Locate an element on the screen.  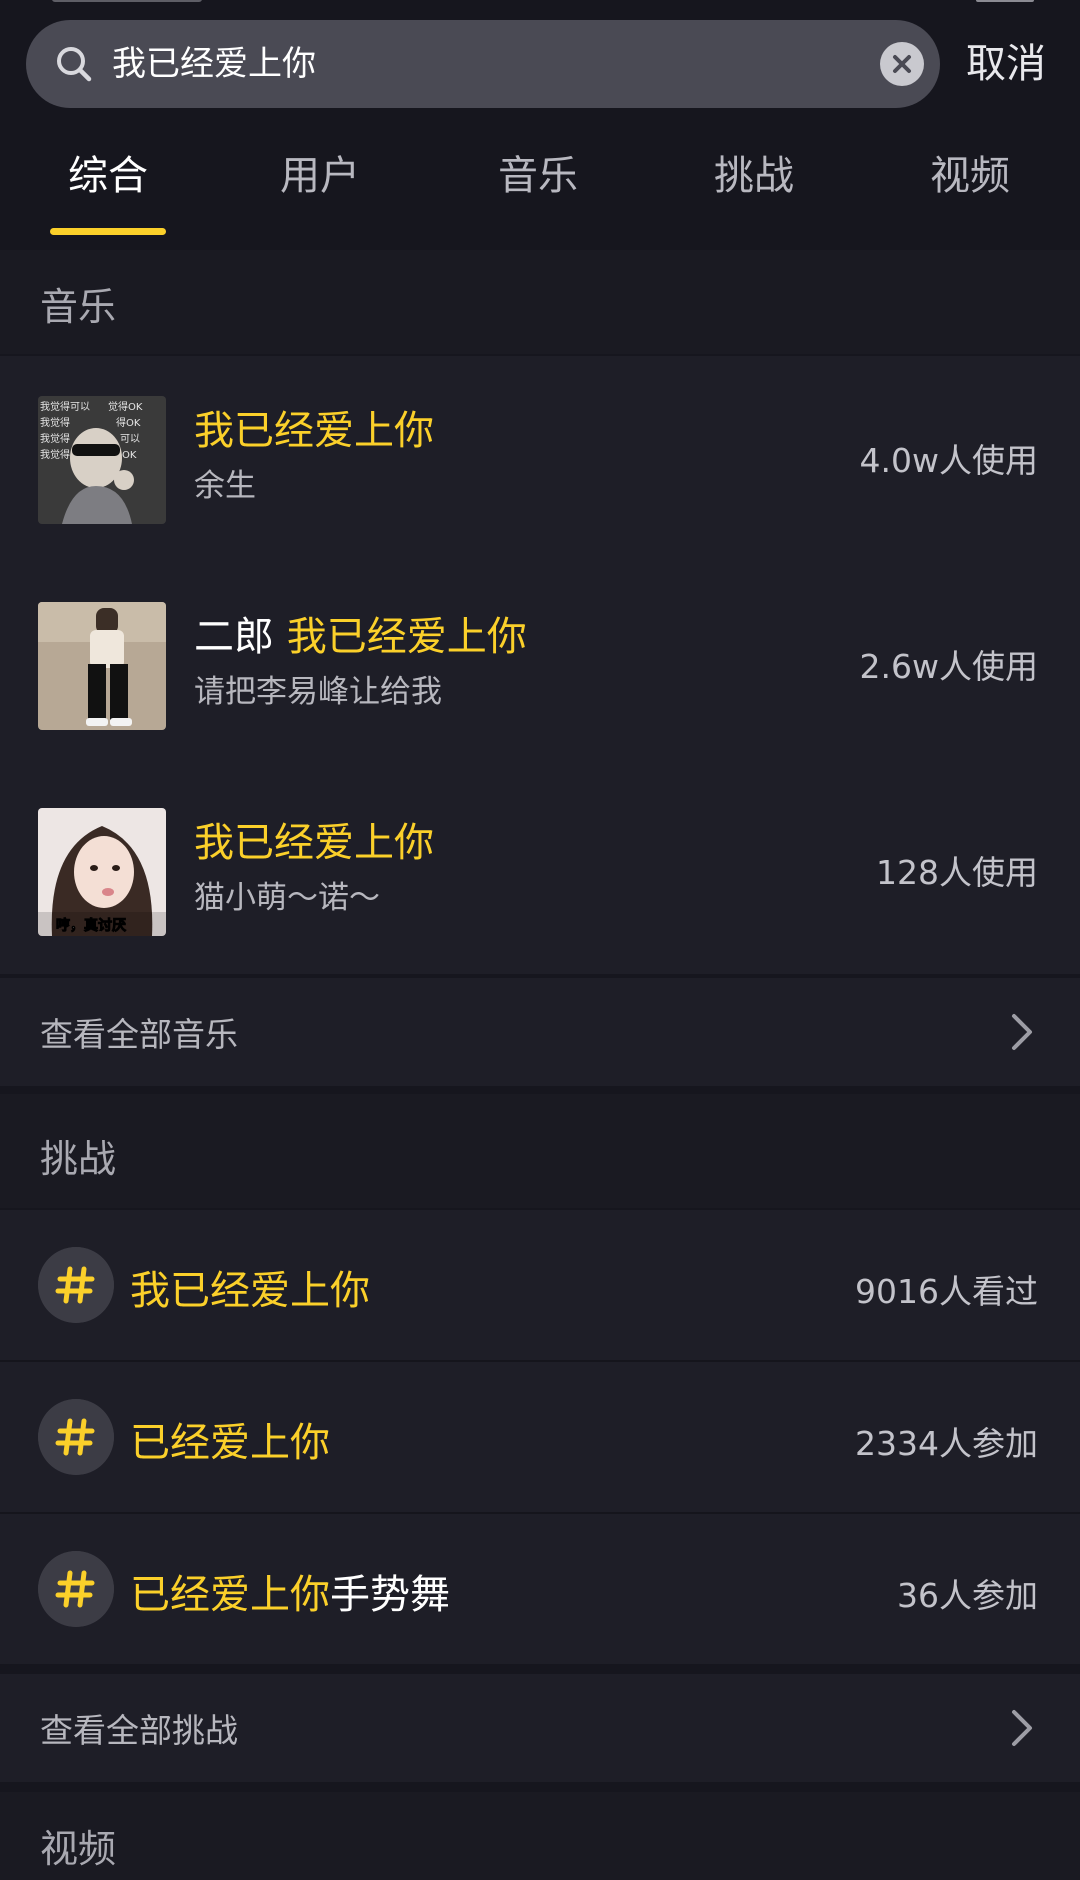
challenge-section-header: 挑战 is located at coordinates (540, 1151).